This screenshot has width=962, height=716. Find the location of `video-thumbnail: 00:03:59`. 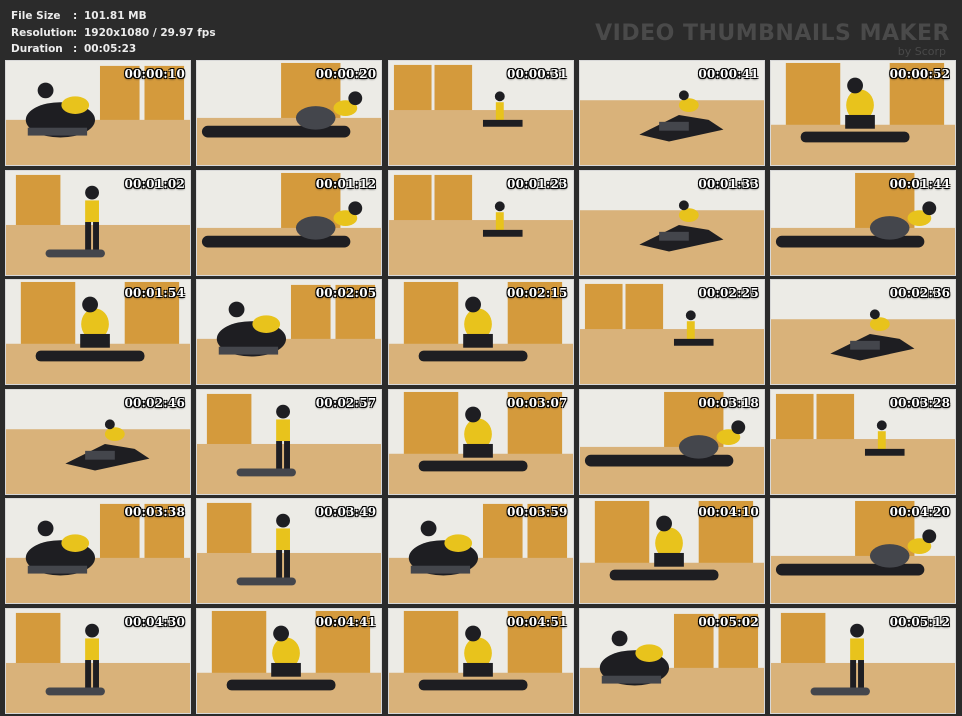

video-thumbnail: 00:03:59 is located at coordinates (480, 551).